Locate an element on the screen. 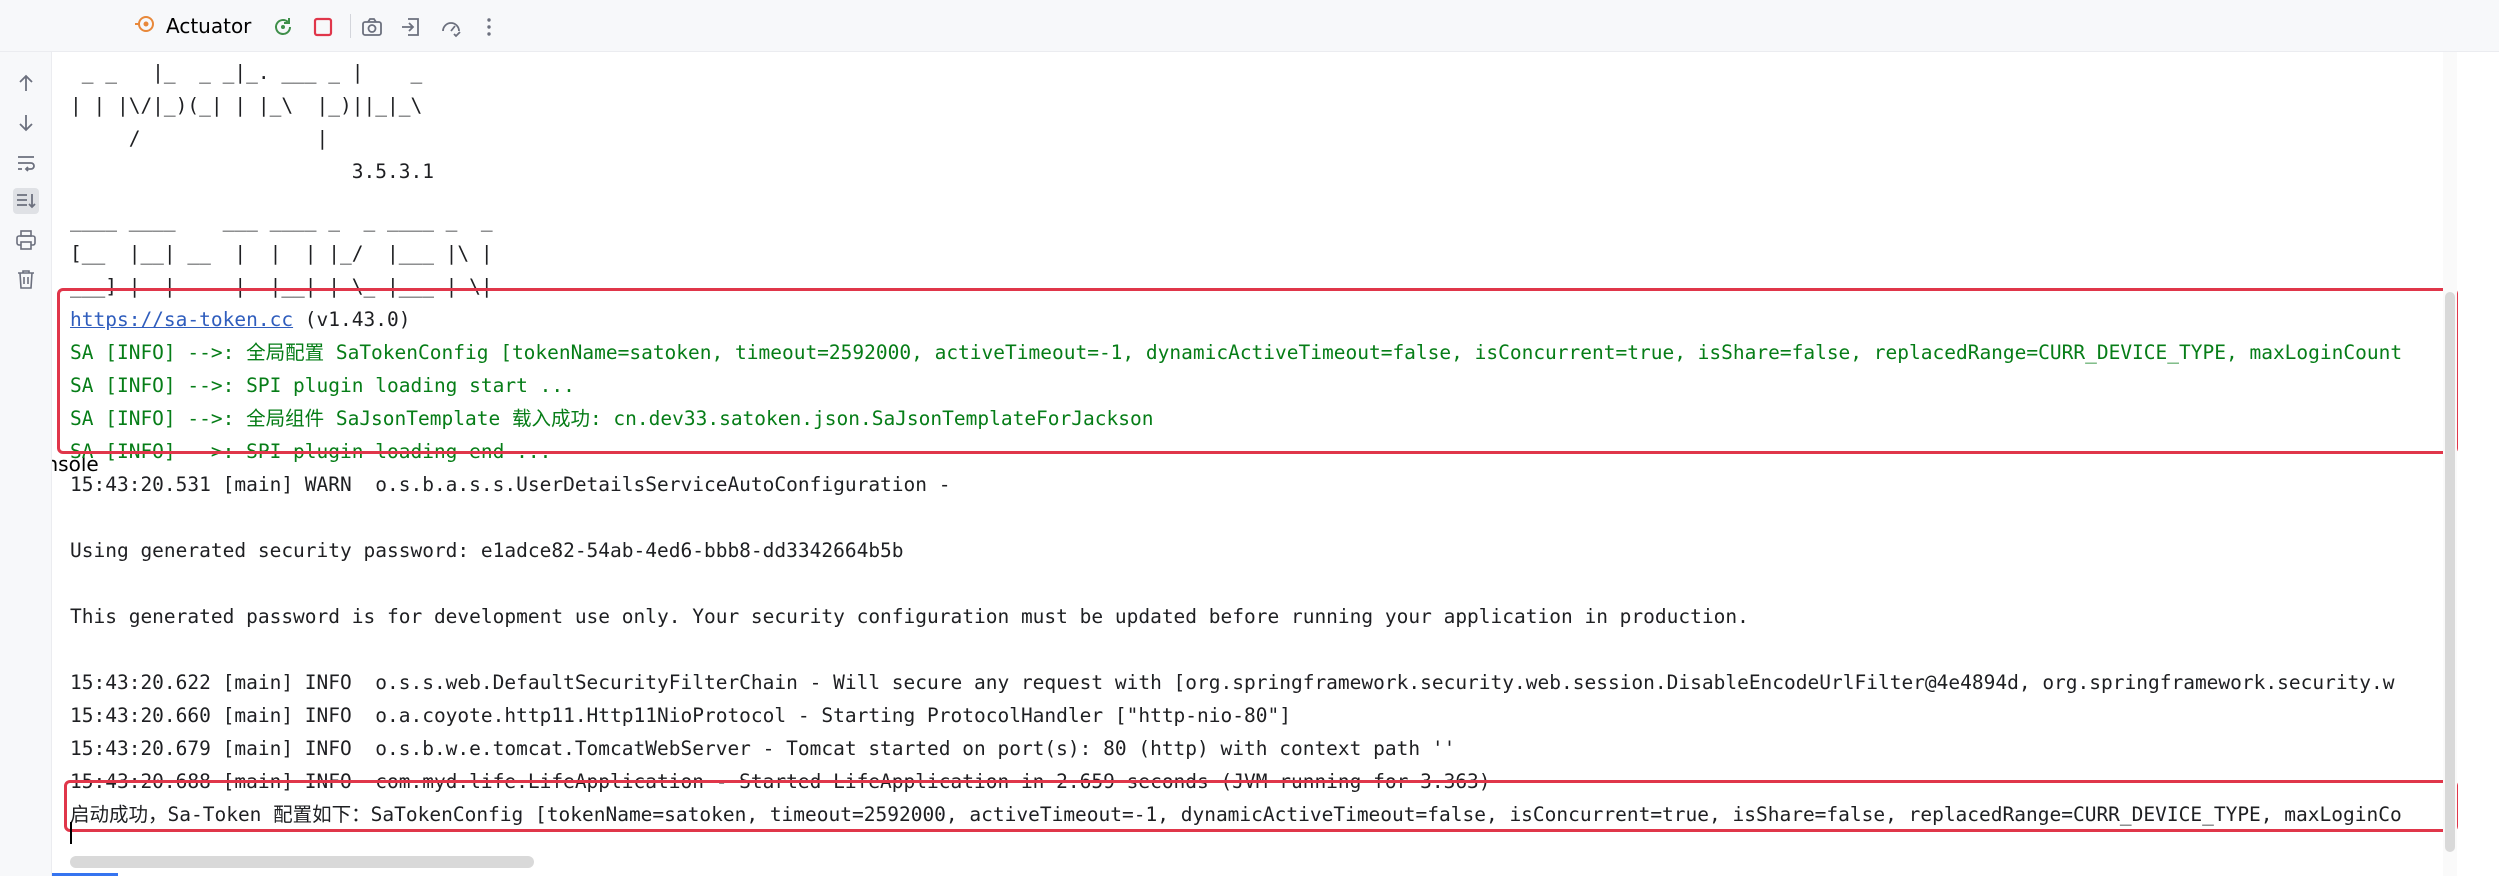 This screenshot has width=2499, height=876. trash-icon is located at coordinates (26, 279).